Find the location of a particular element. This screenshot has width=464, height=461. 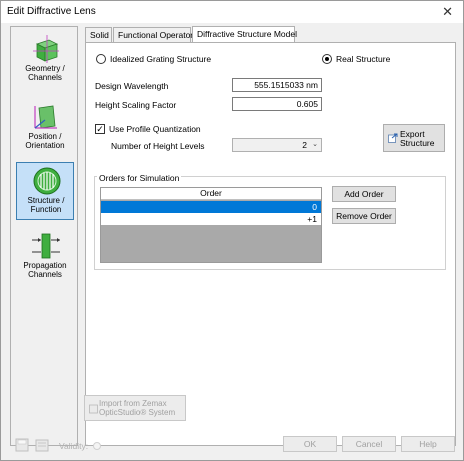

height-scaling-label: Height Scaling Factor is located at coordinates (136, 105).